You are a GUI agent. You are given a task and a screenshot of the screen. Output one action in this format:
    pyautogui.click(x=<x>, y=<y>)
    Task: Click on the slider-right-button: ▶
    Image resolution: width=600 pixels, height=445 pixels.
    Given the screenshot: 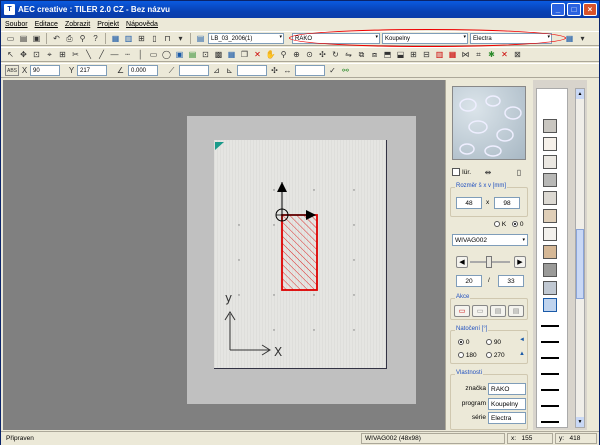 What is the action you would take?
    pyautogui.click(x=520, y=262)
    